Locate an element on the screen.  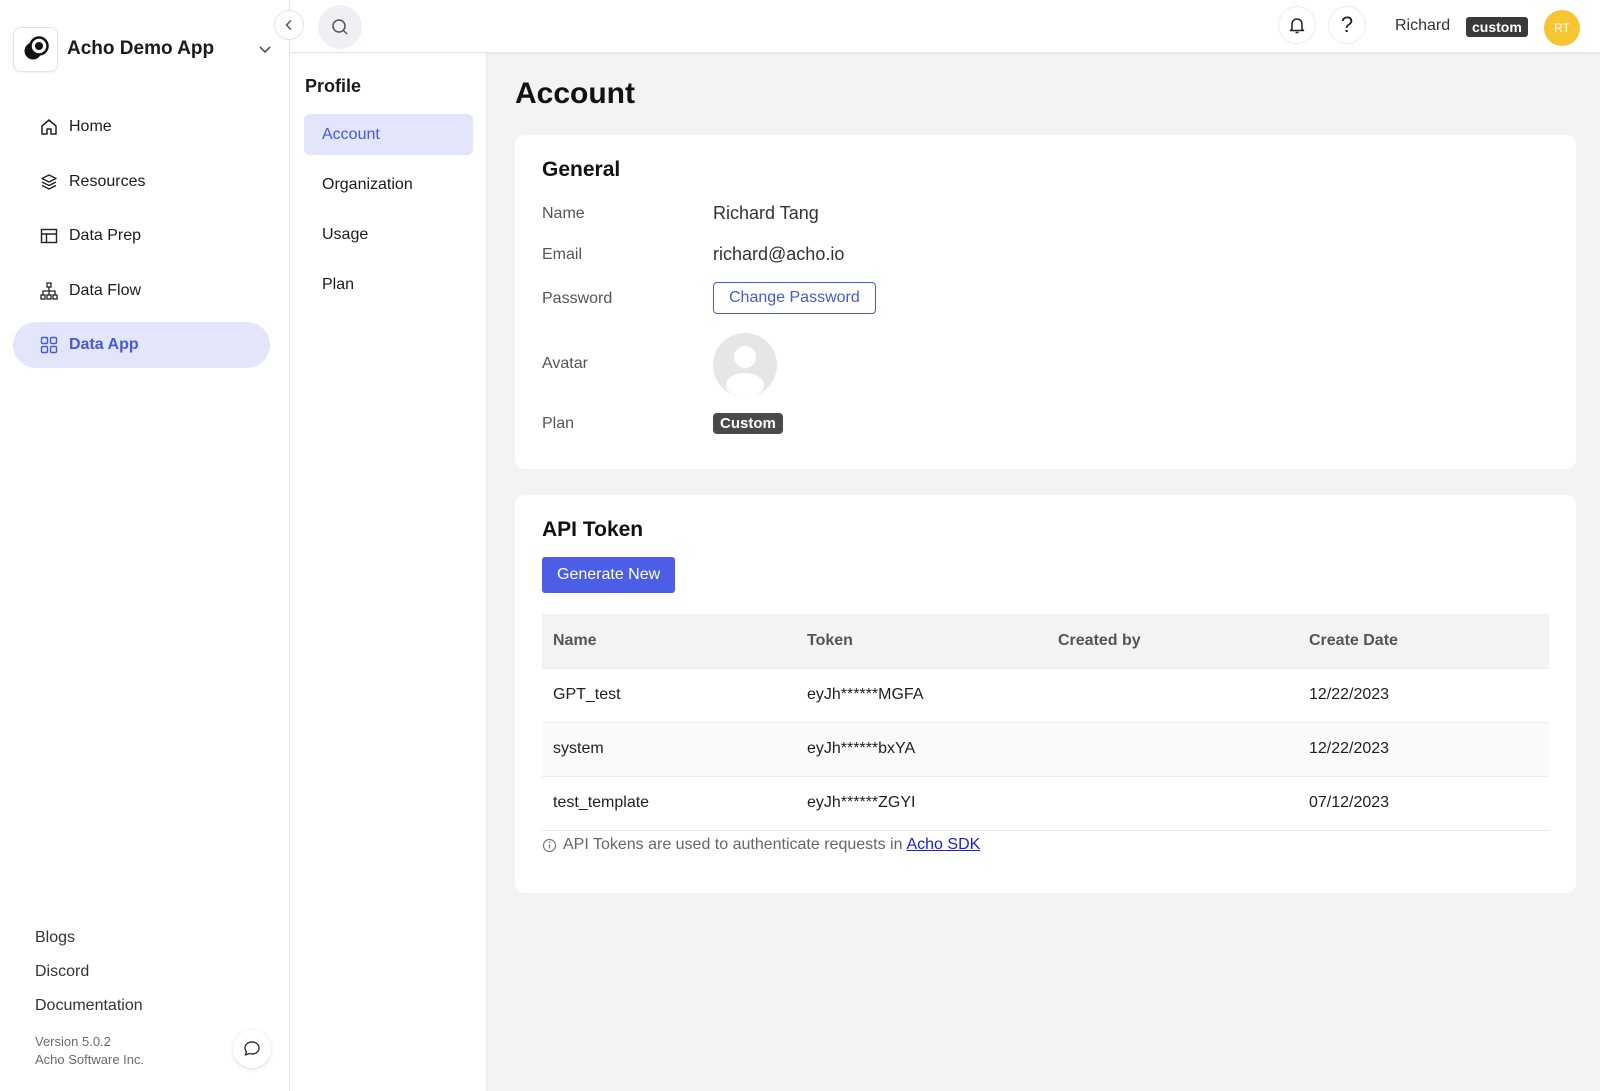
plan-badge: Custom is located at coordinates (748, 423).